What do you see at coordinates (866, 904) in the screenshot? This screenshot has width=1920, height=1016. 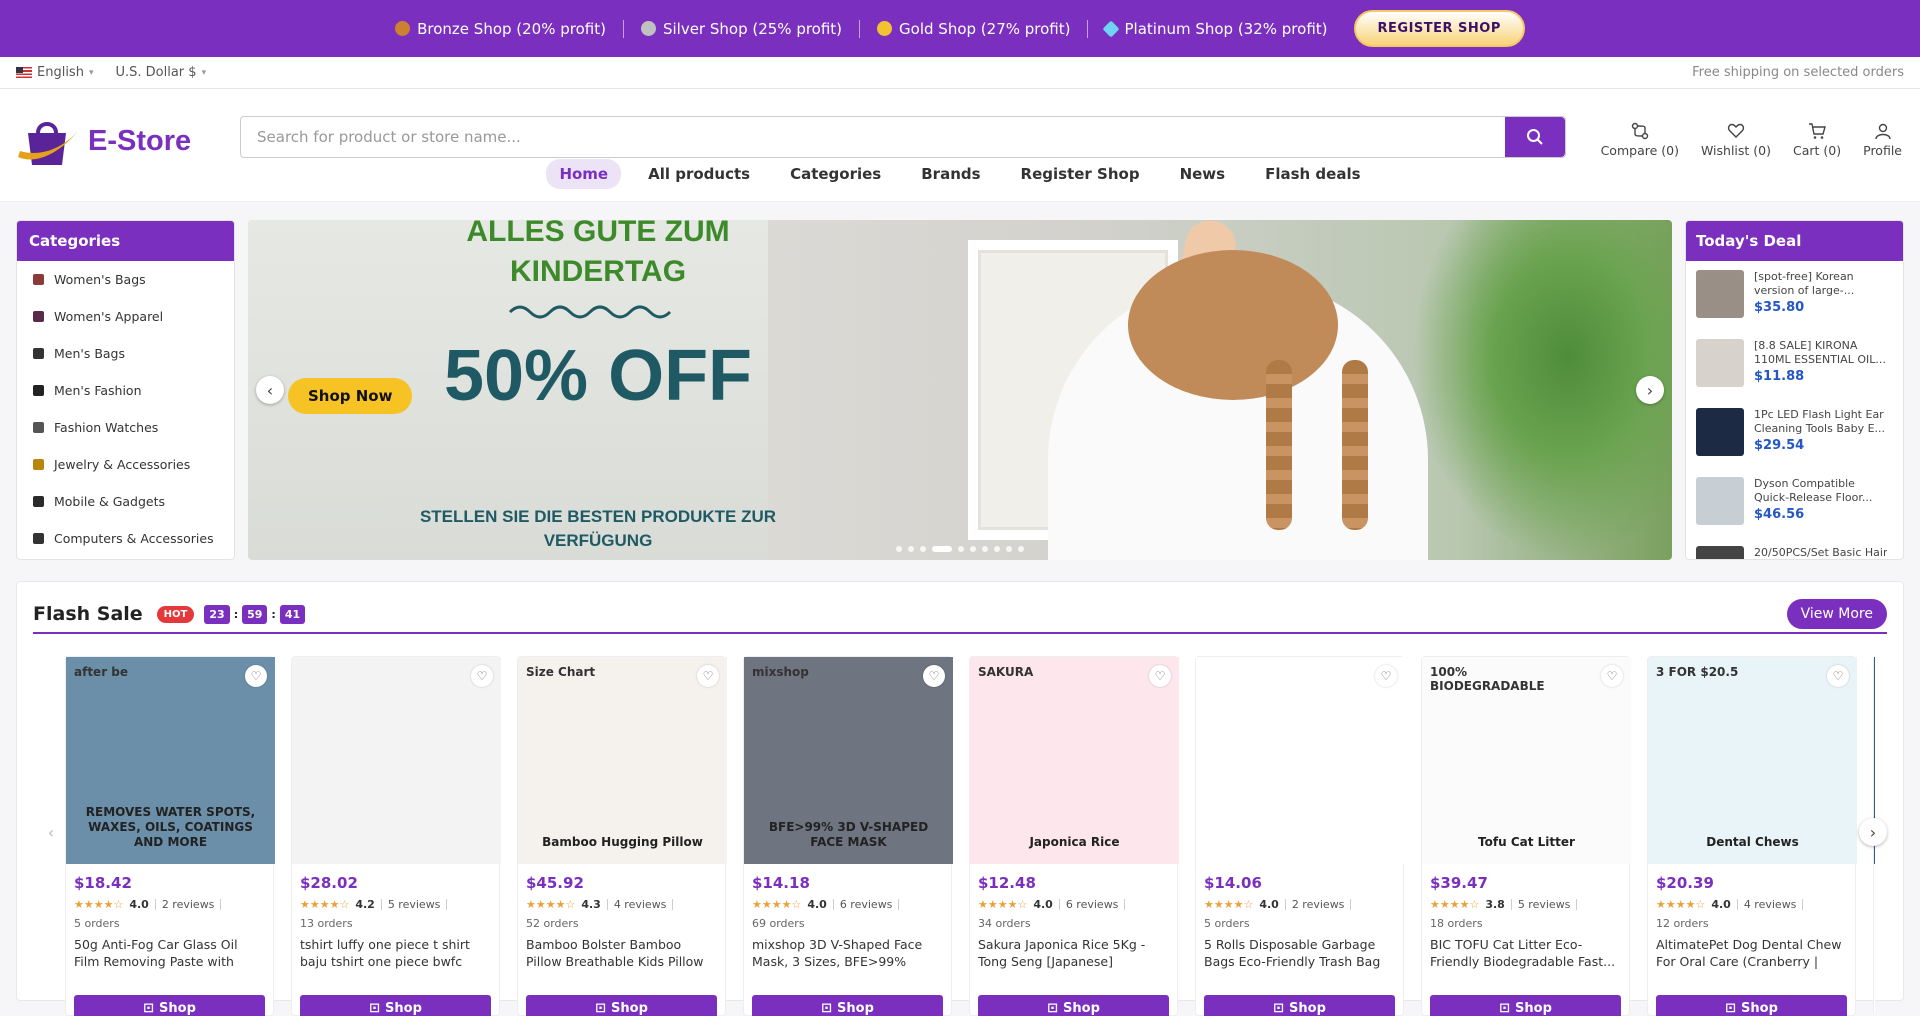 I see `product-reviews: 6 reviews` at bounding box center [866, 904].